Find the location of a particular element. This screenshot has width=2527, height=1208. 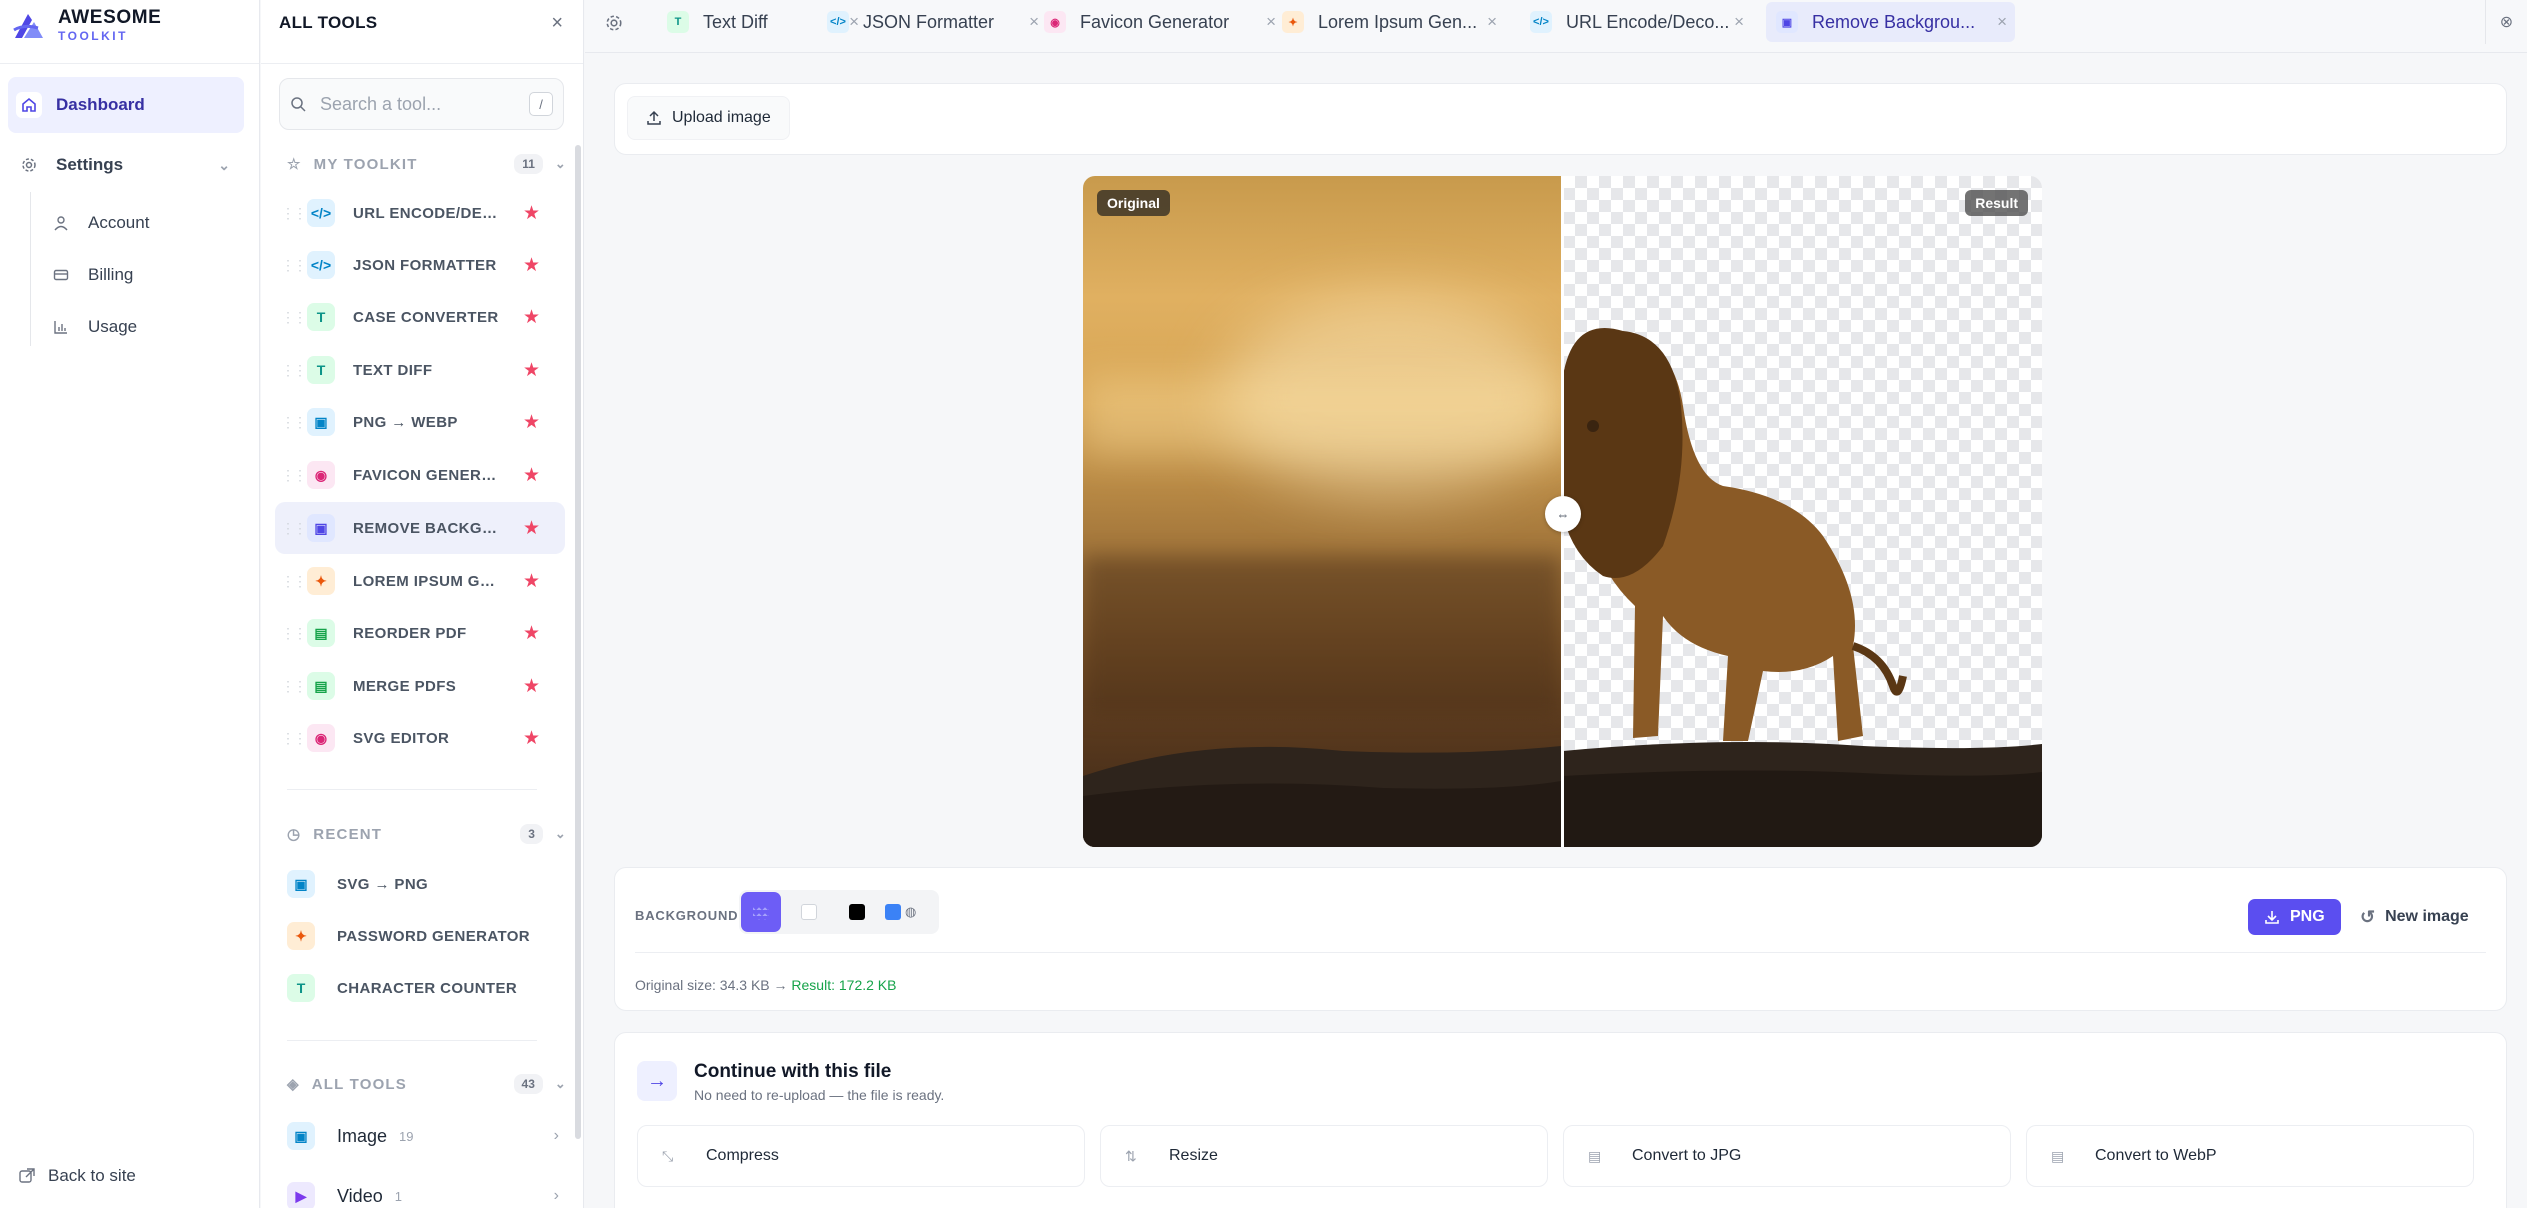

code-icon: </> is located at coordinates (321, 265).